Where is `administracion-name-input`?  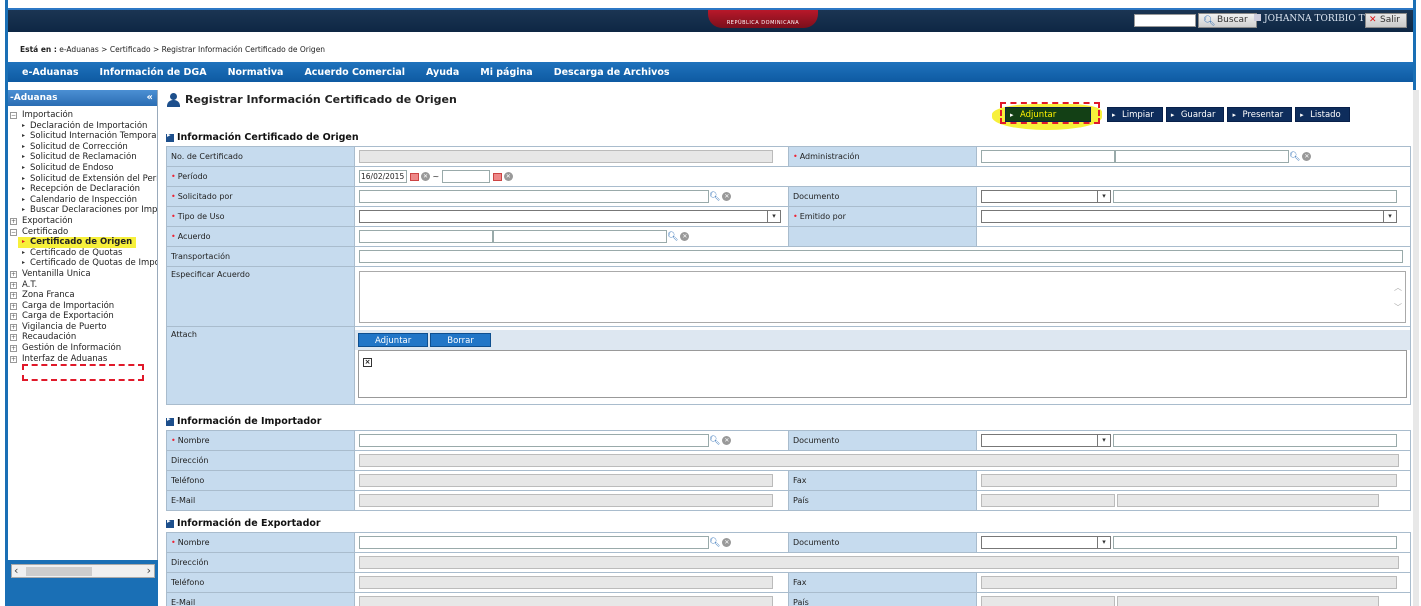 administracion-name-input is located at coordinates (1202, 156).